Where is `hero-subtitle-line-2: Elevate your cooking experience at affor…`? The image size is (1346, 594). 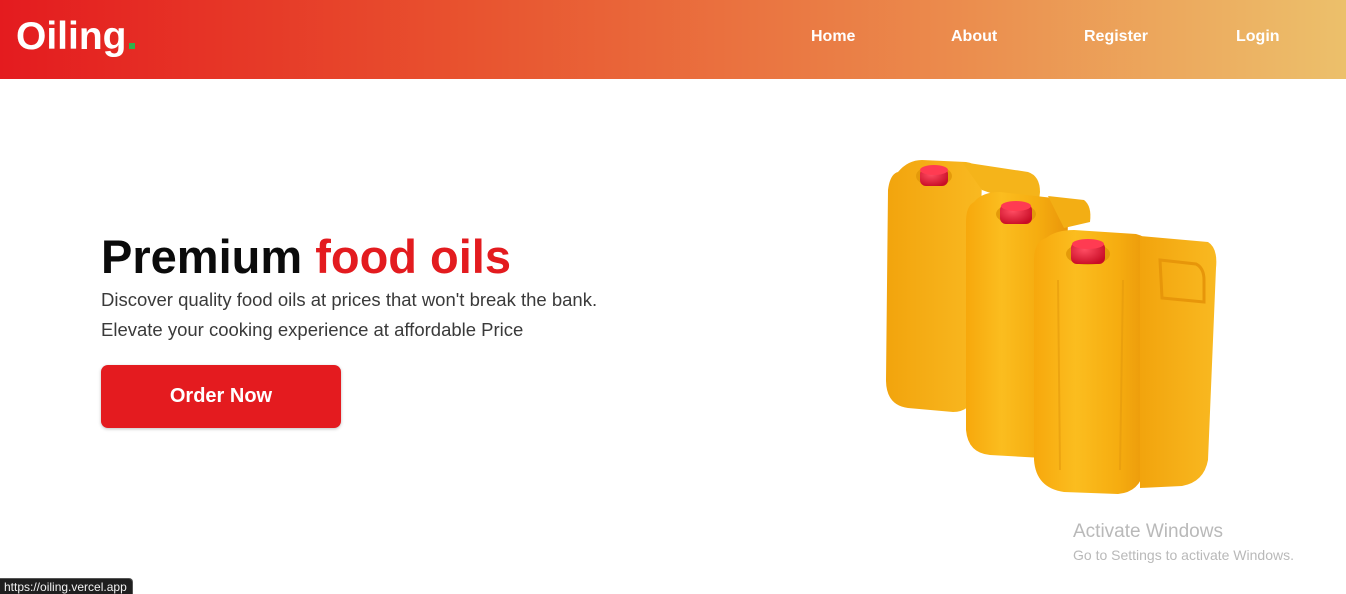 hero-subtitle-line-2: Elevate your cooking experience at affor… is located at coordinates (312, 329).